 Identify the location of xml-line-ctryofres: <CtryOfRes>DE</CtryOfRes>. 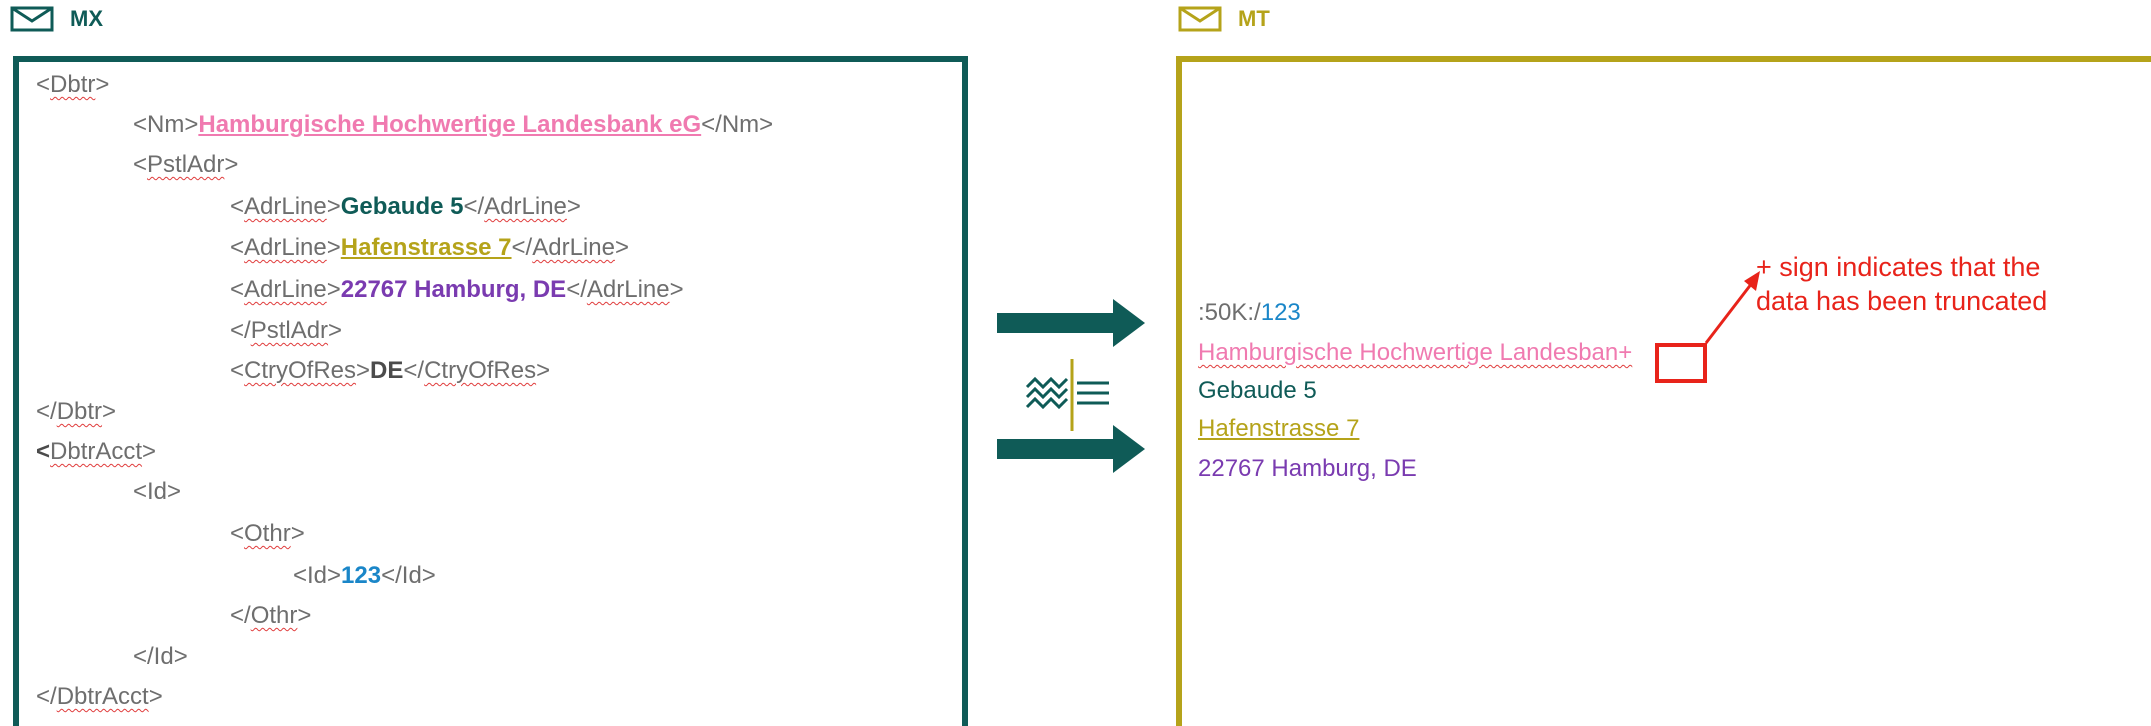
(390, 370).